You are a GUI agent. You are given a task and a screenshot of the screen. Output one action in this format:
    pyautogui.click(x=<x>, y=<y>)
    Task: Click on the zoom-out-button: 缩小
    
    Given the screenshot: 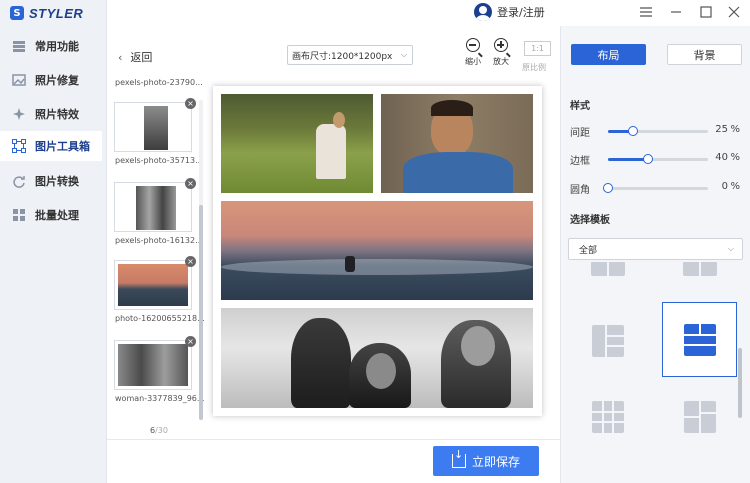 What is the action you would take?
    pyautogui.click(x=473, y=52)
    